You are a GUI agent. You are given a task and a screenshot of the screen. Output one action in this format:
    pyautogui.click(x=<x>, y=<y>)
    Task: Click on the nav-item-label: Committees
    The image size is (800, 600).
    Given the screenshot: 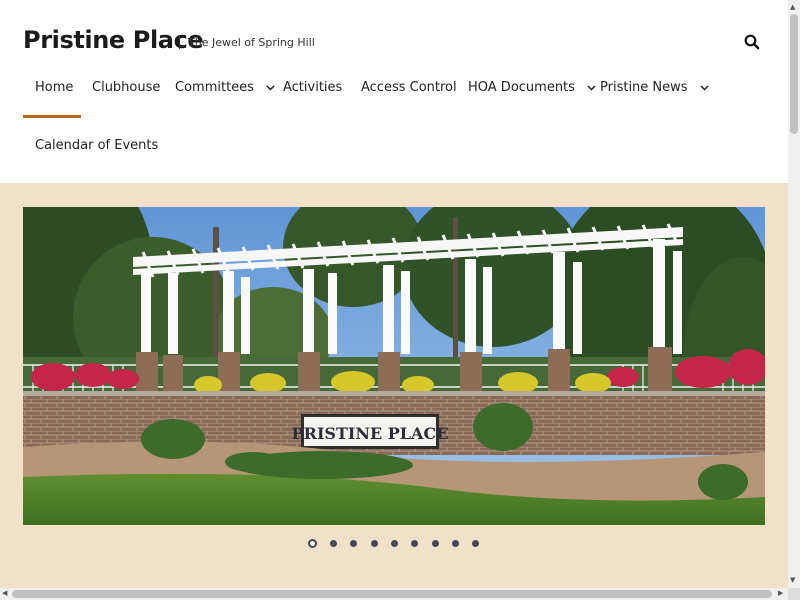 What is the action you would take?
    pyautogui.click(x=214, y=87)
    